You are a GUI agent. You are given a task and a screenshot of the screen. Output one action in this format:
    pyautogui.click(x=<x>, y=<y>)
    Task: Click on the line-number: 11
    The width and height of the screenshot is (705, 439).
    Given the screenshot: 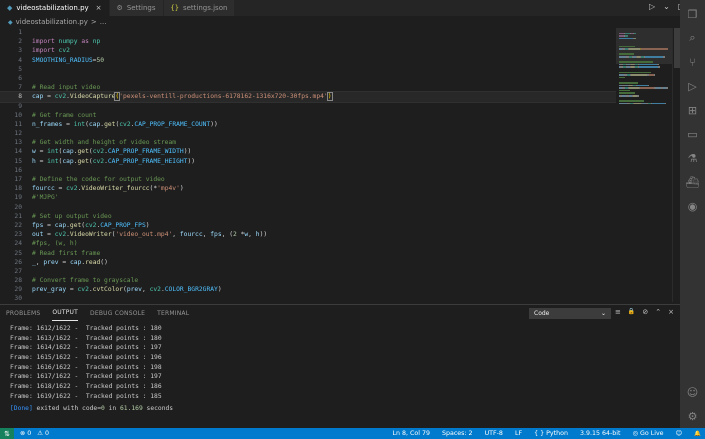 What is the action you would take?
    pyautogui.click(x=11, y=124)
    